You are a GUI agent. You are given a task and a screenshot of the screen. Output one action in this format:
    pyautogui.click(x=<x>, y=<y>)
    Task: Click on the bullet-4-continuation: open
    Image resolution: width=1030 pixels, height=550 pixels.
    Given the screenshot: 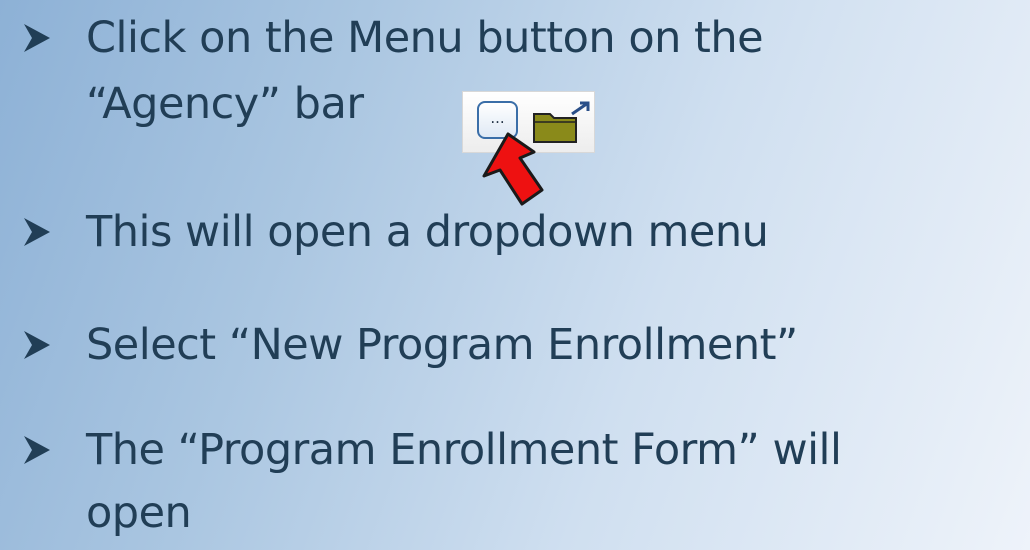 What is the action you would take?
    pyautogui.click(x=139, y=513)
    